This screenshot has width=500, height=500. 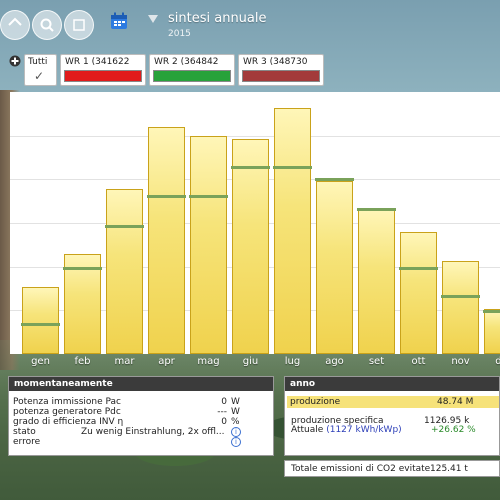 I want to click on target-line-ago, so click(x=334, y=179).